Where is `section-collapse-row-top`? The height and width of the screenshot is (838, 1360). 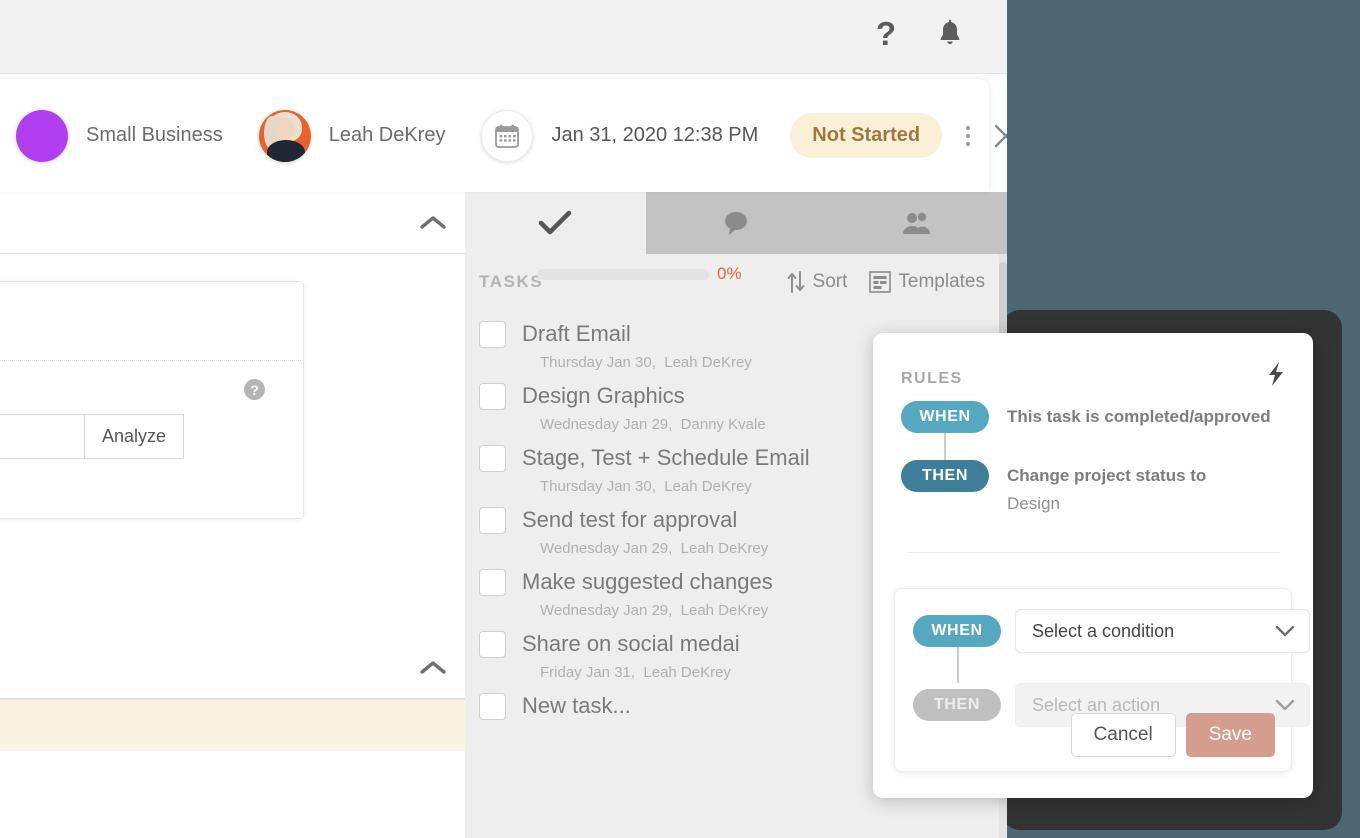
section-collapse-row-top is located at coordinates (235, 223).